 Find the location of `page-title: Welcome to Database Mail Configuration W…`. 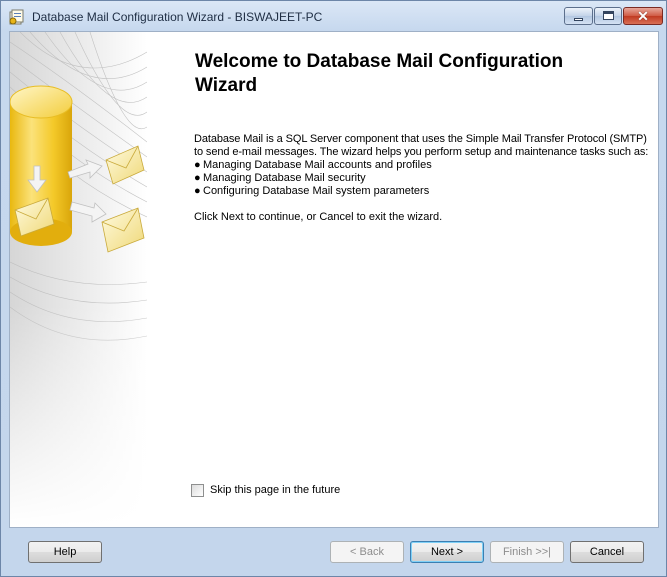

page-title: Welcome to Database Mail Configuration W… is located at coordinates (379, 73).